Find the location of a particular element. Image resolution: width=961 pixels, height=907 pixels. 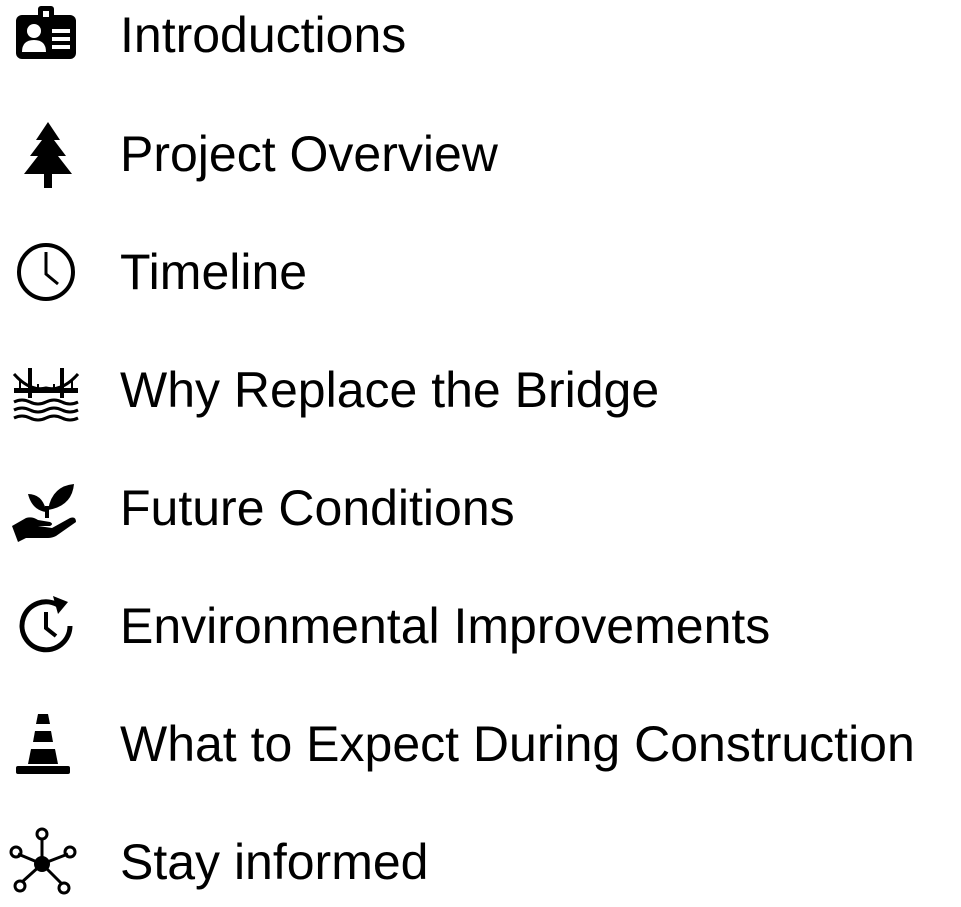

agenda-item-timeline: Timeline is located at coordinates (480, 272).